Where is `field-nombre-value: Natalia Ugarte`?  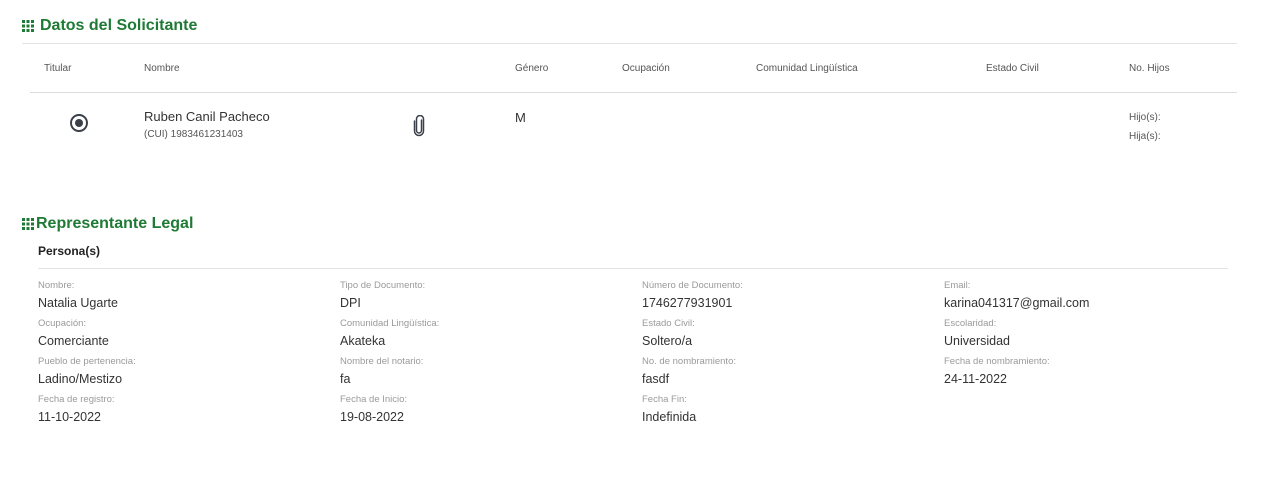
field-nombre-value: Natalia Ugarte is located at coordinates (78, 303).